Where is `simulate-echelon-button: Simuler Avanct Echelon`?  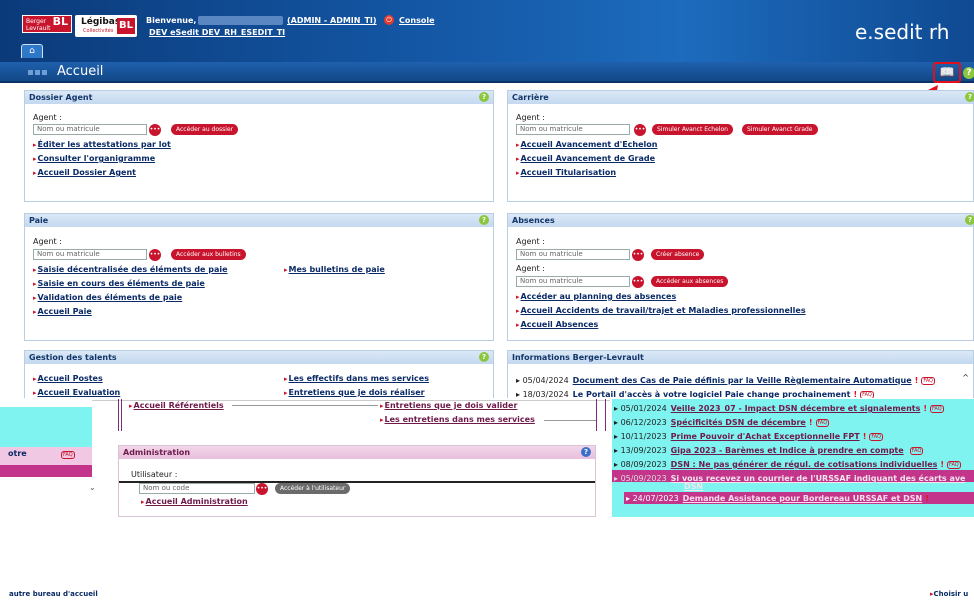
simulate-echelon-button: Simuler Avanct Echelon is located at coordinates (692, 129).